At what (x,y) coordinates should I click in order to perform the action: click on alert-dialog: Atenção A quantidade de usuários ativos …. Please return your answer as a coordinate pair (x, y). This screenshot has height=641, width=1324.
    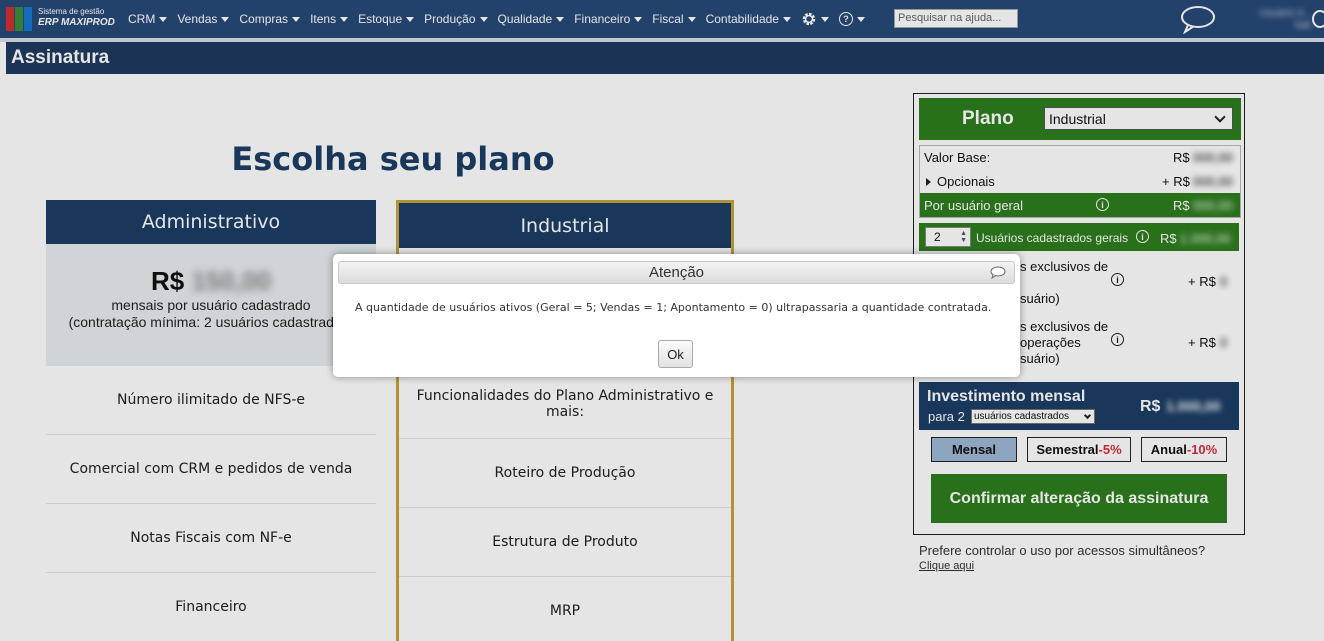
    Looking at the image, I should click on (676, 315).